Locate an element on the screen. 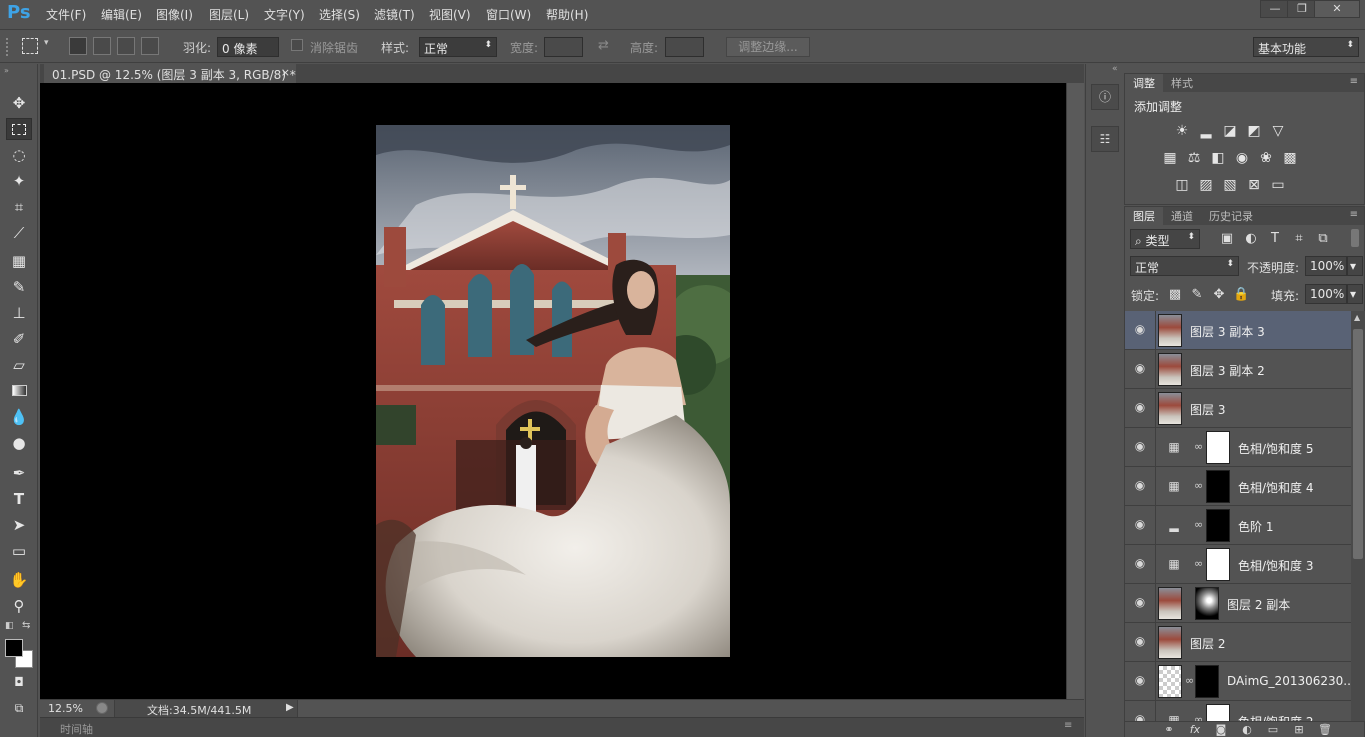 Image resolution: width=1365 pixels, height=737 pixels. add-mask-icon: ◙ is located at coordinates (1221, 730).